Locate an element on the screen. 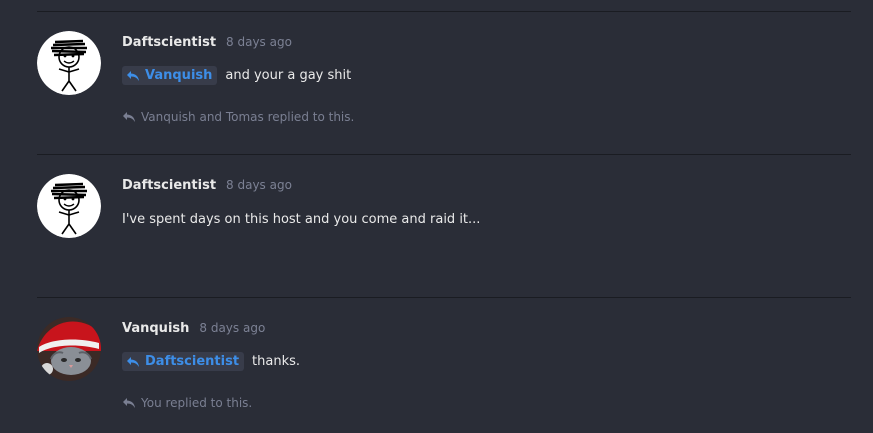  comment-body: Daftscientist thanks. is located at coordinates (211, 361).